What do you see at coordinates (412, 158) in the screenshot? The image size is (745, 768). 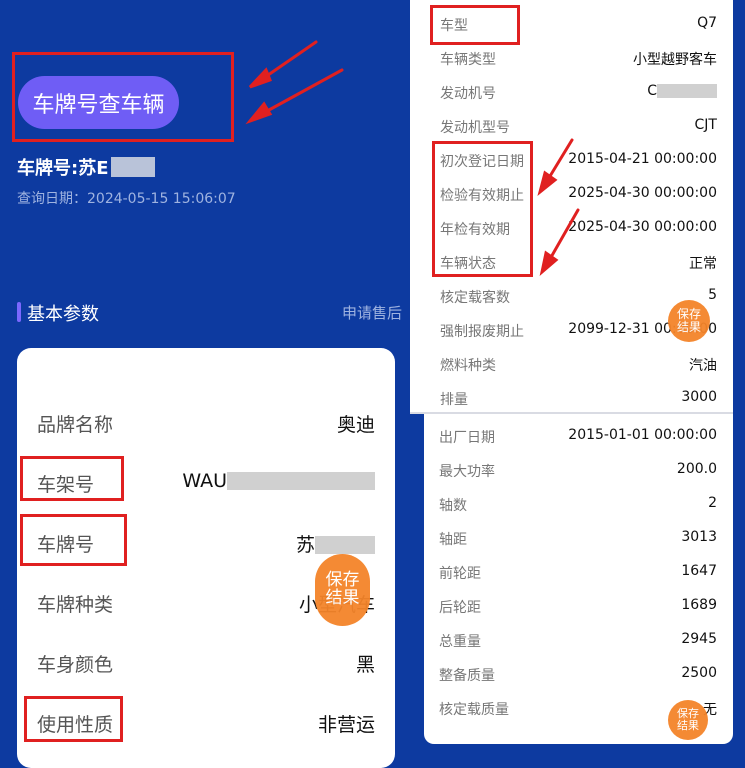 I see `annotation-arrows` at bounding box center [412, 158].